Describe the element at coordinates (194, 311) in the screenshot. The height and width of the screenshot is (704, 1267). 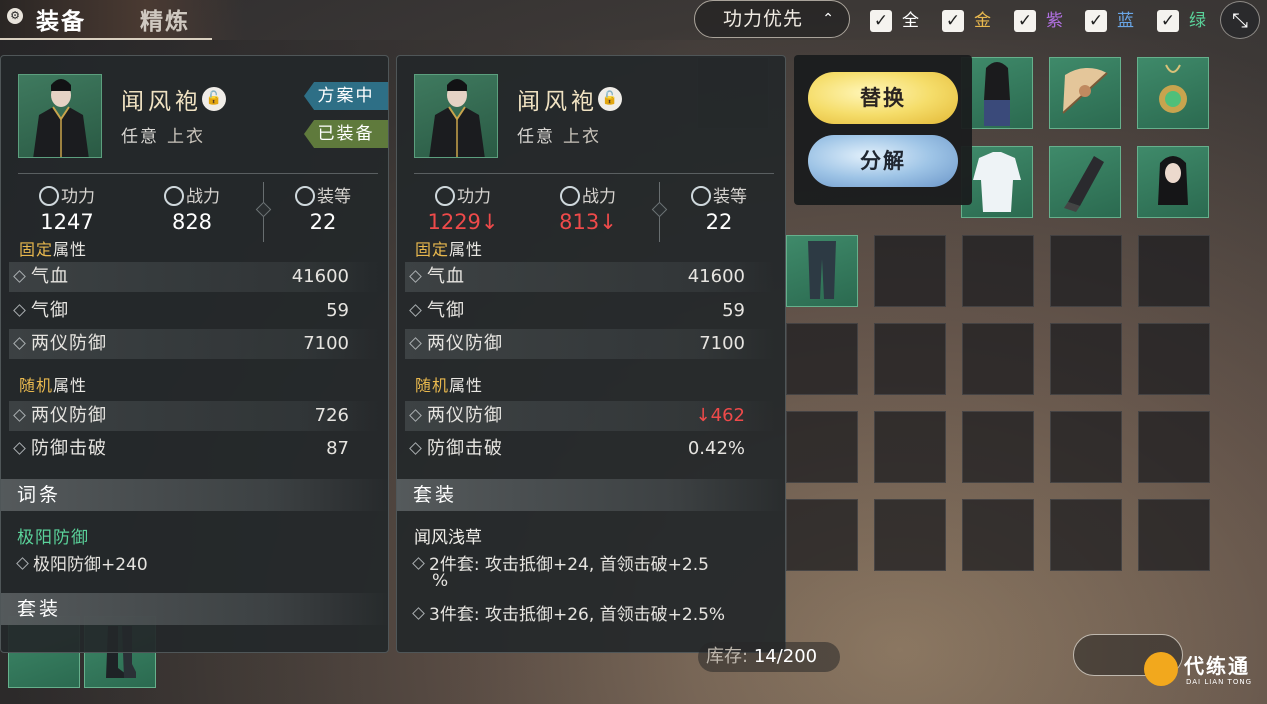
I see `attr-row: 气御 59` at that location.